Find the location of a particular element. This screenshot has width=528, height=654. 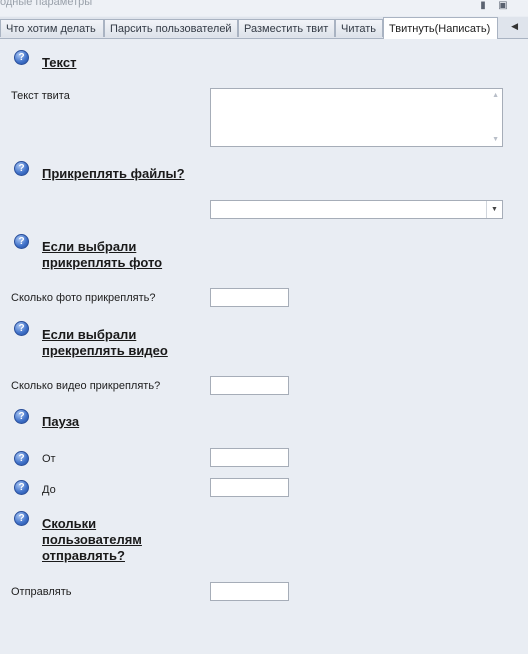

close-icon: ▣ is located at coordinates (503, 6).